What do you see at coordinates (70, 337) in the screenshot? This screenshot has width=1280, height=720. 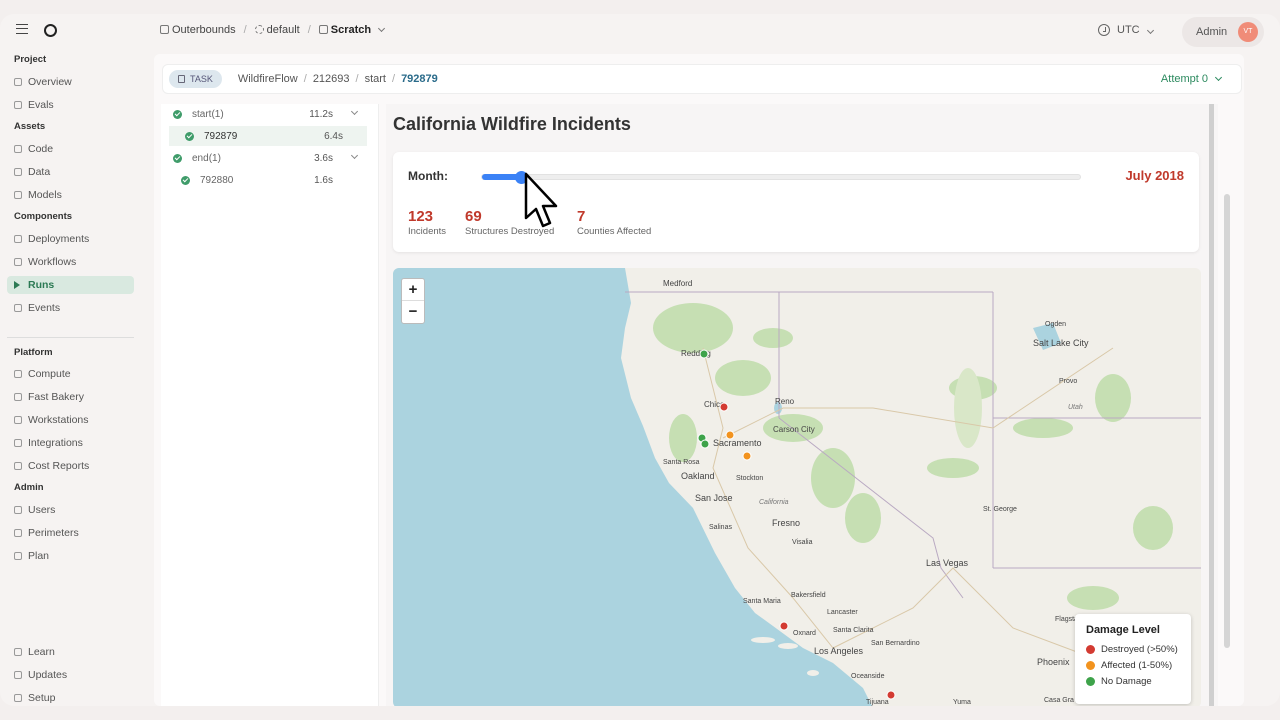 I see `sidebar-divider` at bounding box center [70, 337].